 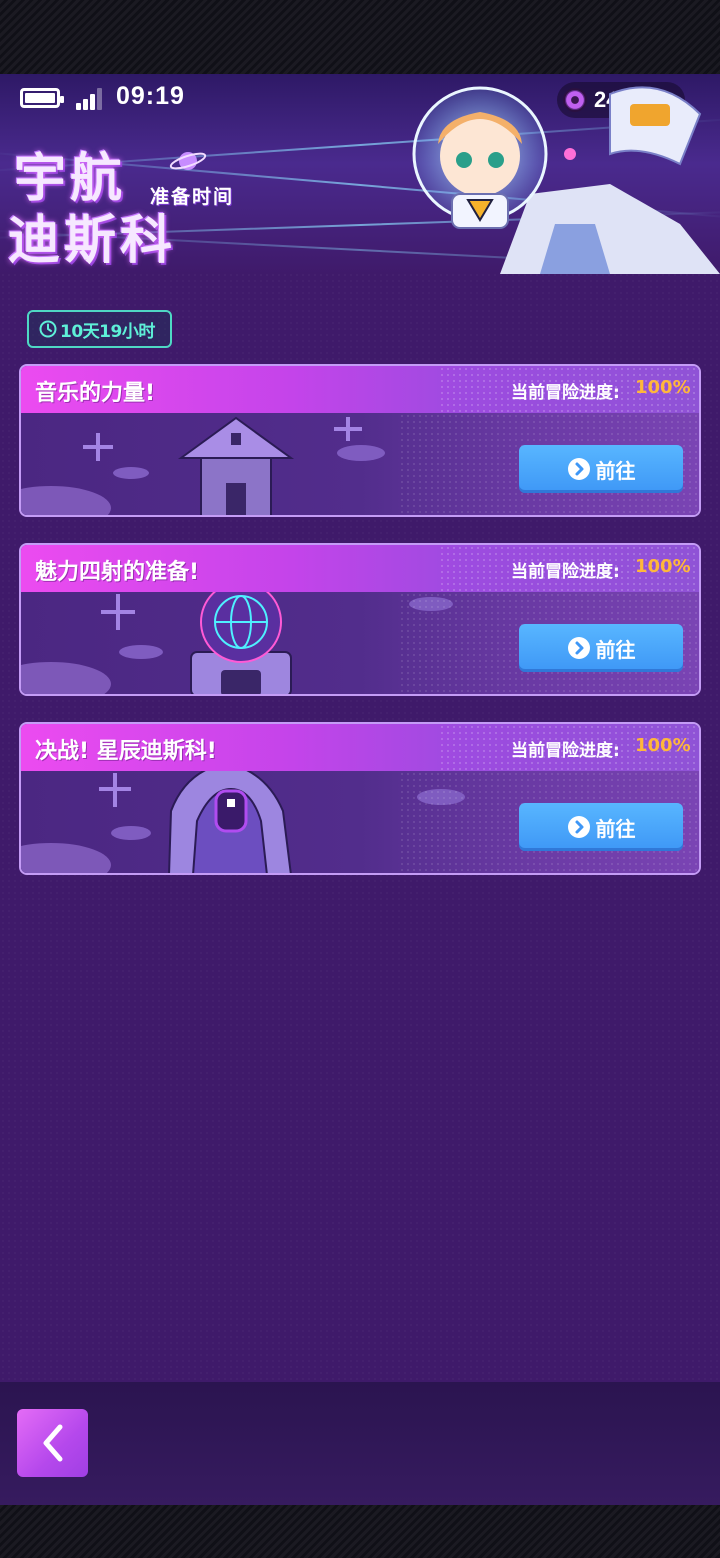 What do you see at coordinates (107, 331) in the screenshot?
I see `timer-text: 10天19小时` at bounding box center [107, 331].